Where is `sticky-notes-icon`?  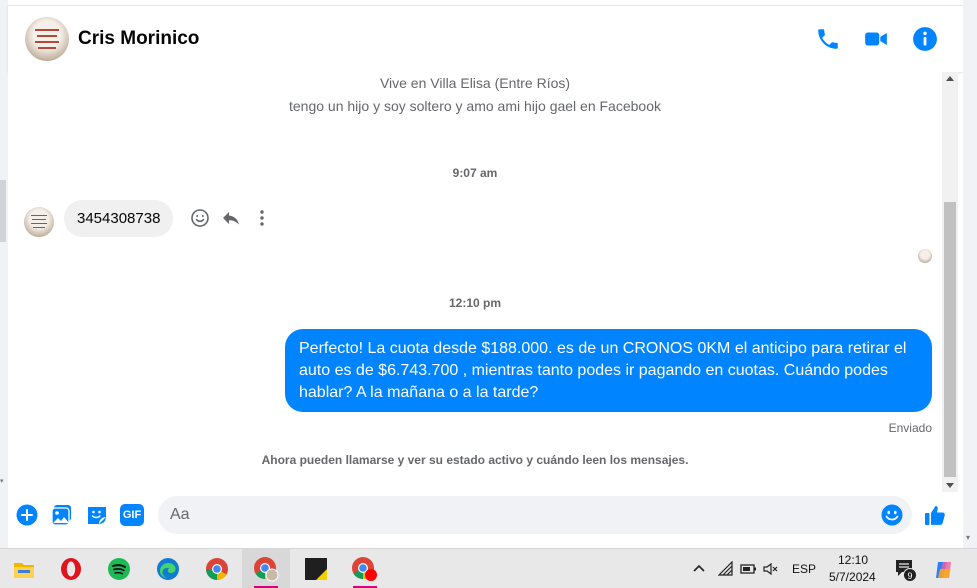 sticky-notes-icon is located at coordinates (316, 568).